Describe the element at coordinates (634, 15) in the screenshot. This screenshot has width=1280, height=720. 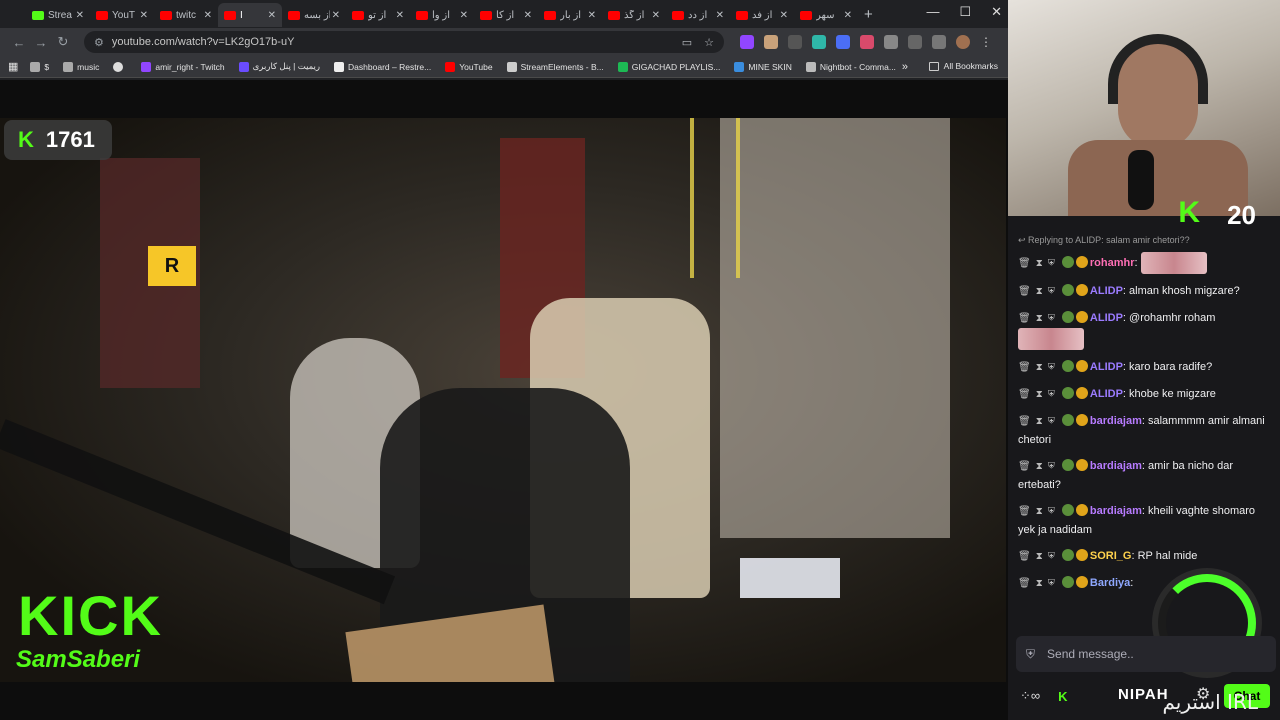
I see `tab: از گذ ✕` at that location.